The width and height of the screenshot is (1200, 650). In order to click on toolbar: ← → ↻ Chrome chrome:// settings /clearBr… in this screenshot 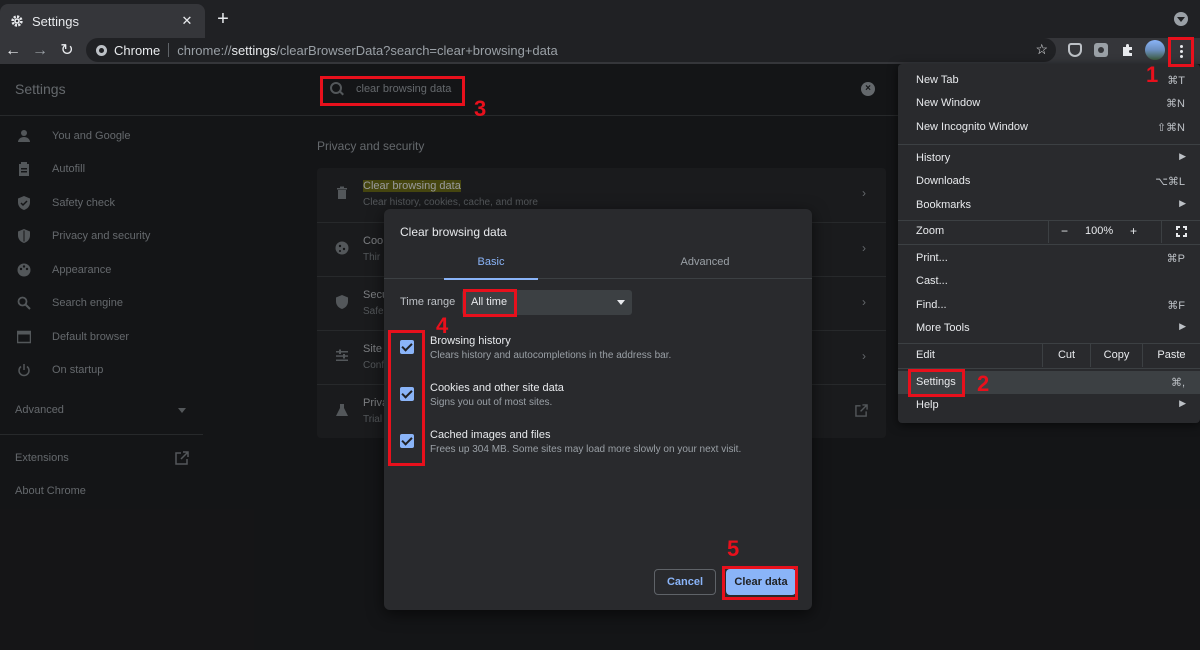, I will do `click(600, 51)`.